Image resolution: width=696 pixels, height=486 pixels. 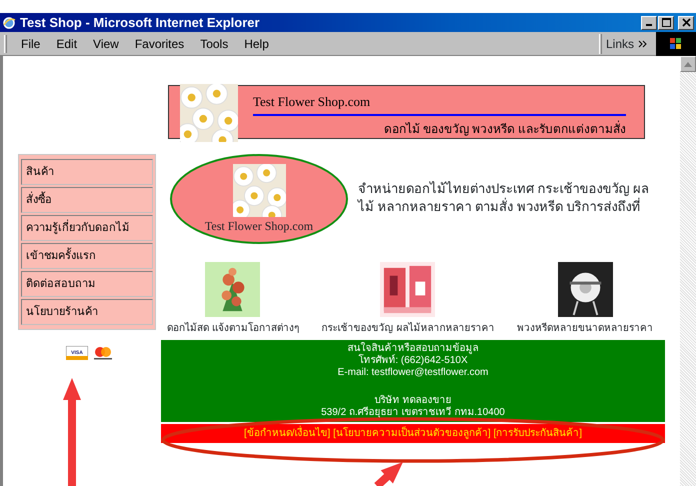 What do you see at coordinates (103, 353) in the screenshot?
I see `mastercard-icon` at bounding box center [103, 353].